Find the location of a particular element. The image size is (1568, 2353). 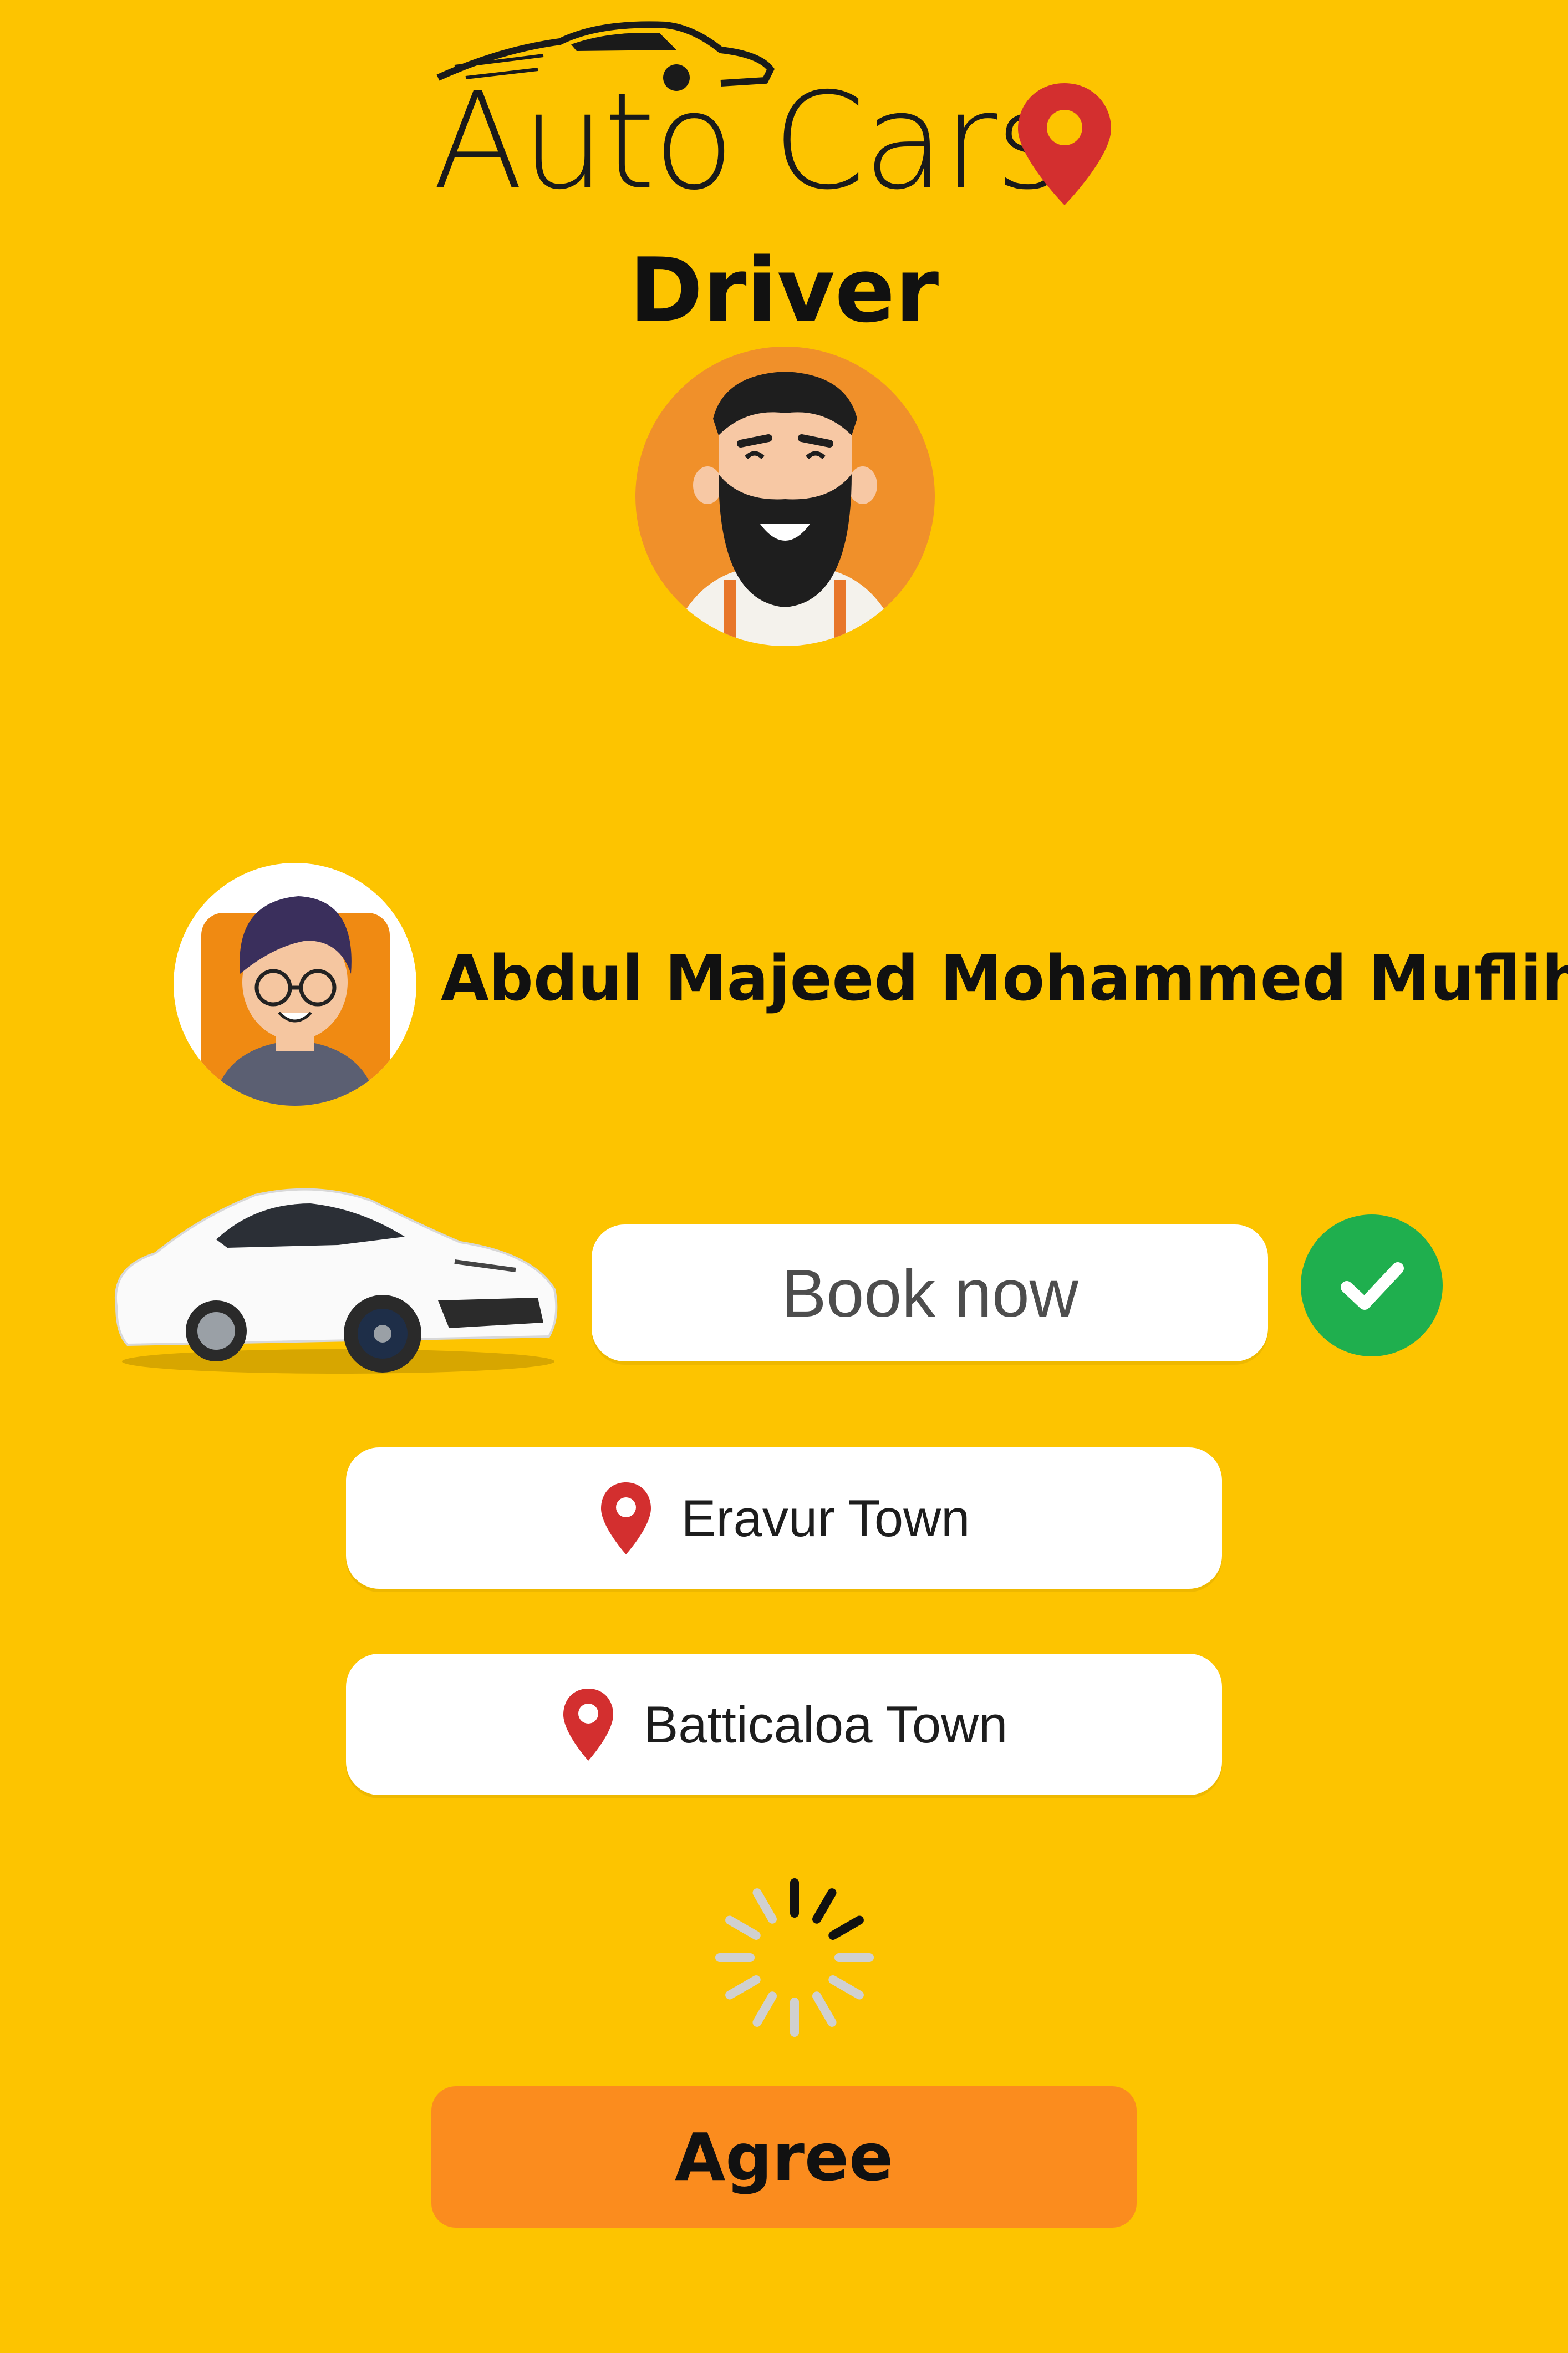

bearded-man-illustration is located at coordinates (785, 509).